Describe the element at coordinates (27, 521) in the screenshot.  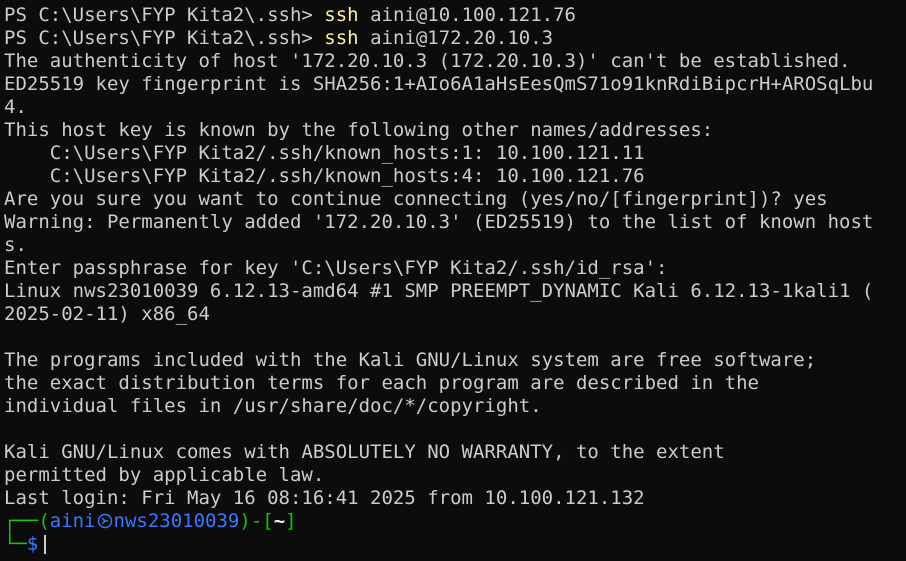
I see `prompt-frame-top: ┌──(` at that location.